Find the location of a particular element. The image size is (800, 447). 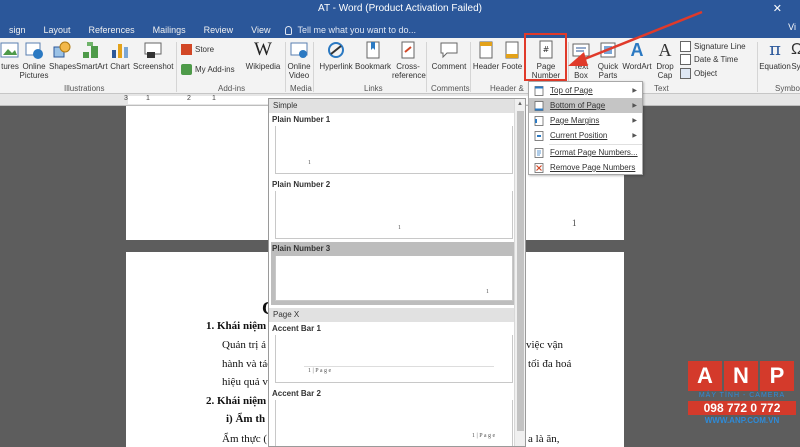

my-addins-button: My Add-ins is located at coordinates (208, 69).